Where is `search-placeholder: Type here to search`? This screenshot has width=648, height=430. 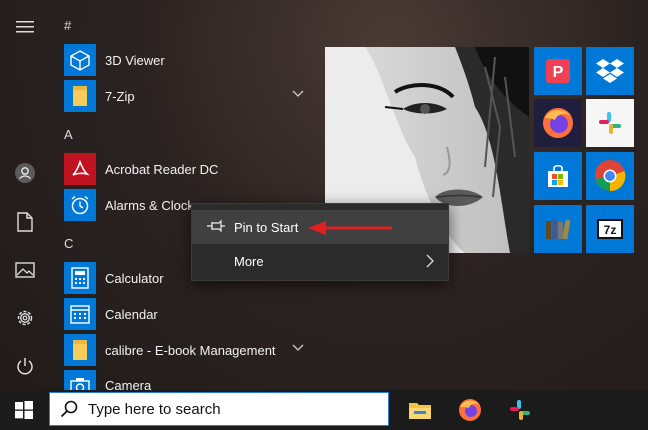
search-placeholder: Type here to search is located at coordinates (154, 409).